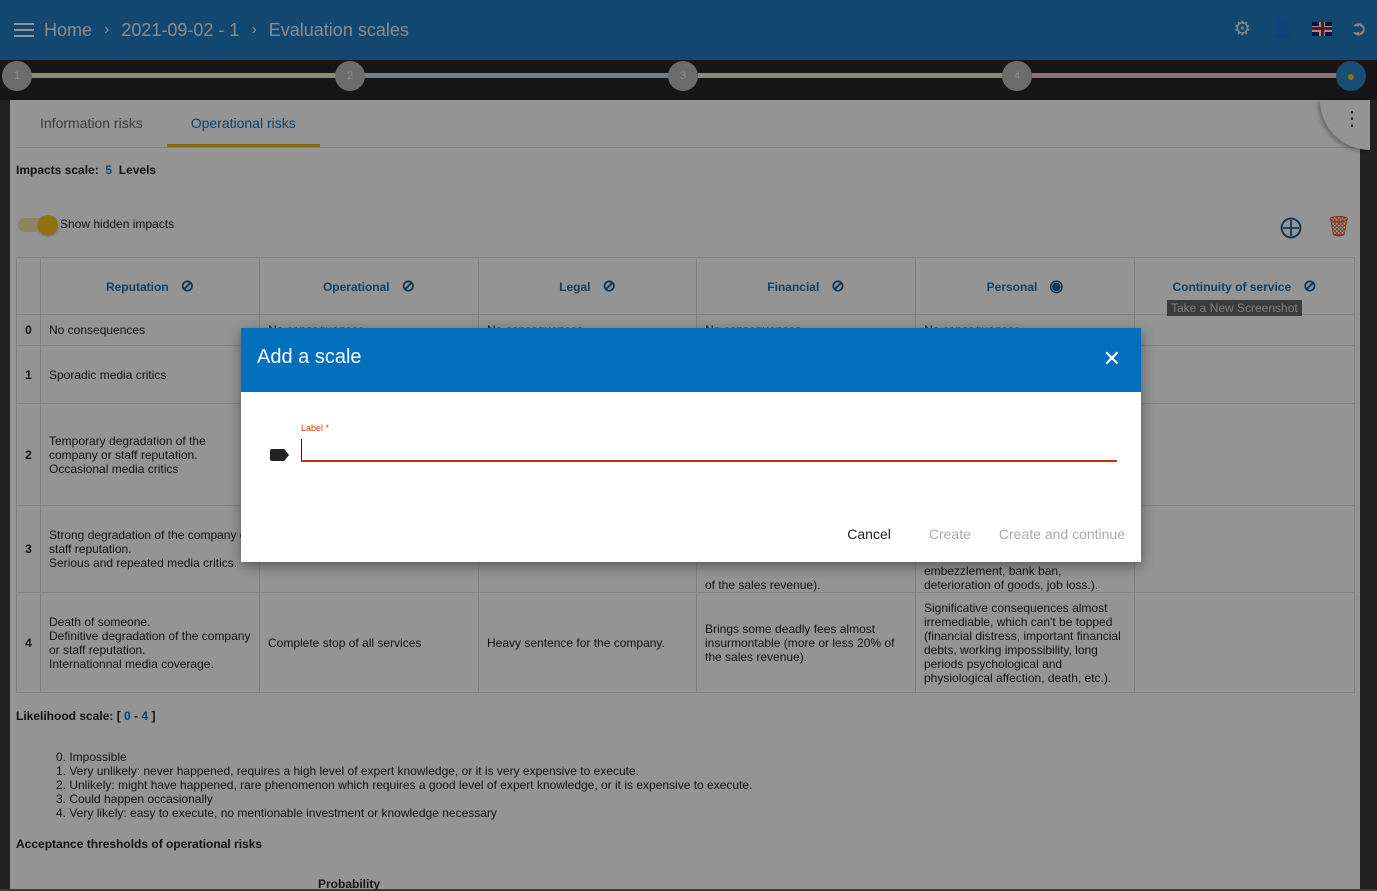 This screenshot has width=1377, height=891. Describe the element at coordinates (950, 534) in the screenshot. I see `create-button: Create` at that location.